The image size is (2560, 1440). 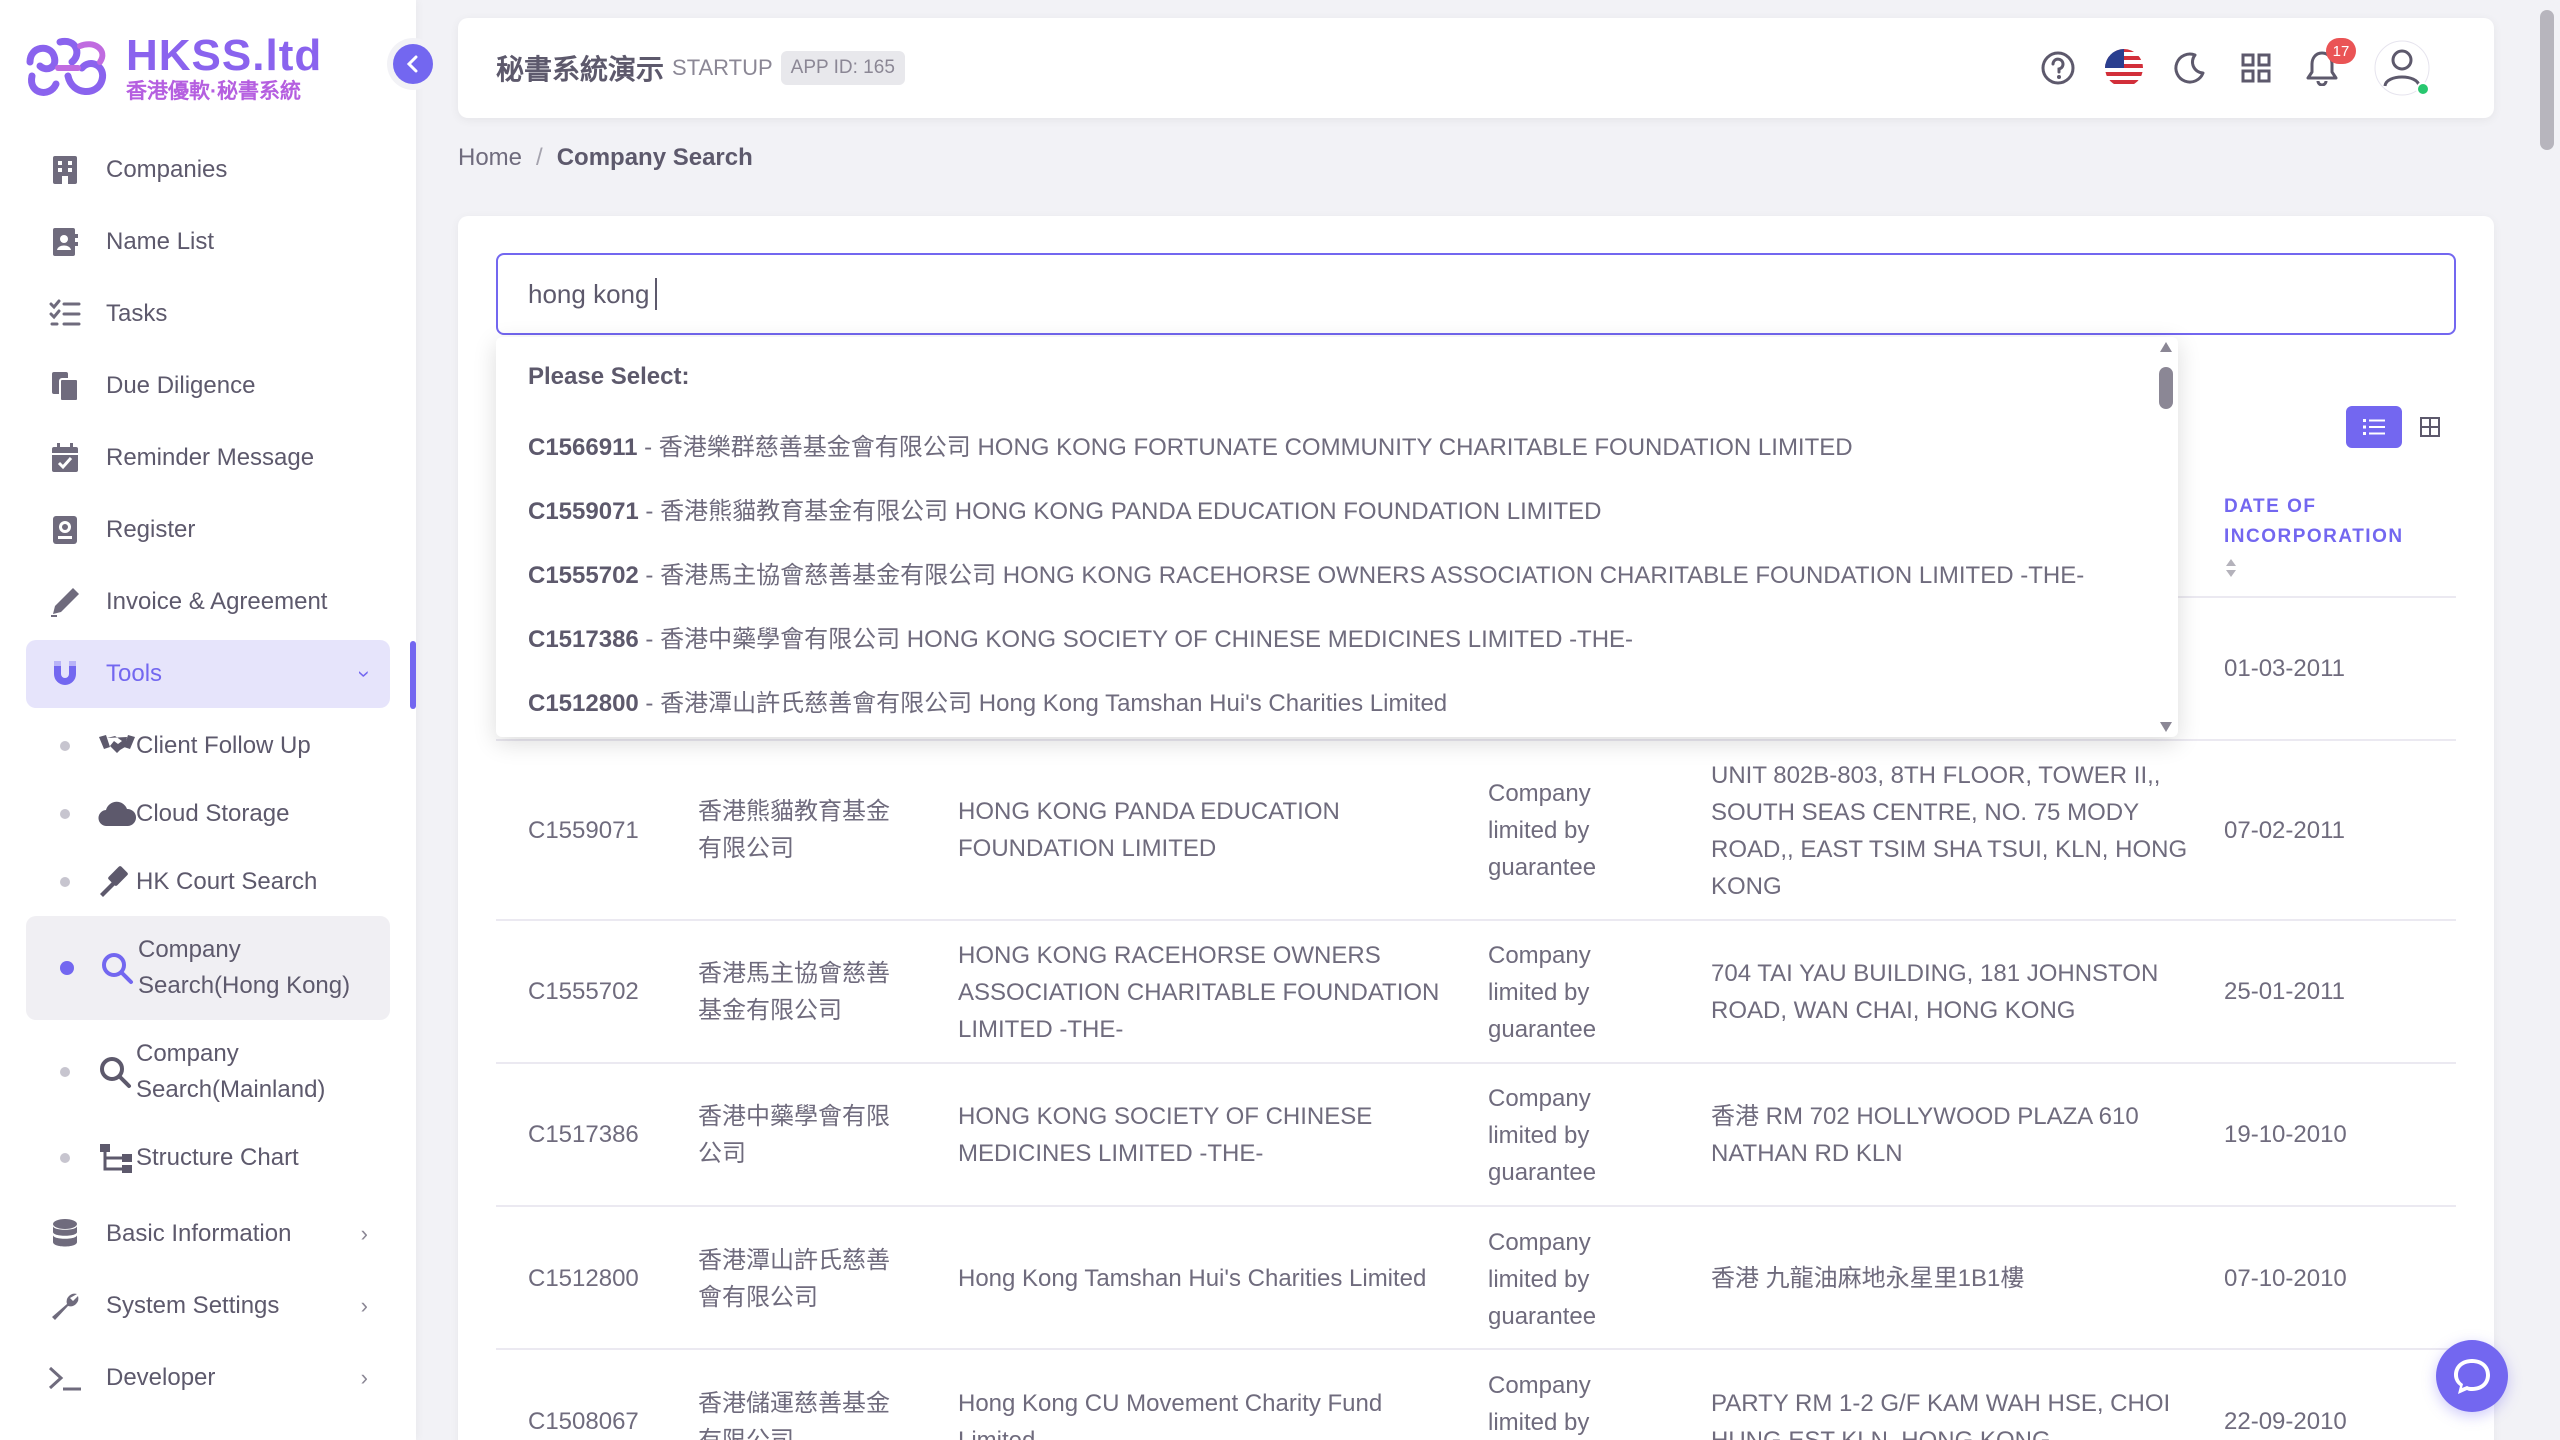 What do you see at coordinates (208, 602) in the screenshot?
I see `sidebar-item-invoice-agreement: Invoice & Agreement` at bounding box center [208, 602].